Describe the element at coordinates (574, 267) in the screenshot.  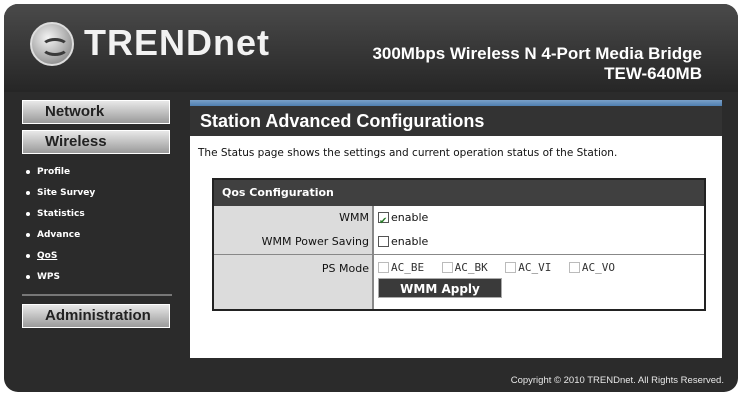
I see `ac-vo-checkbox` at that location.